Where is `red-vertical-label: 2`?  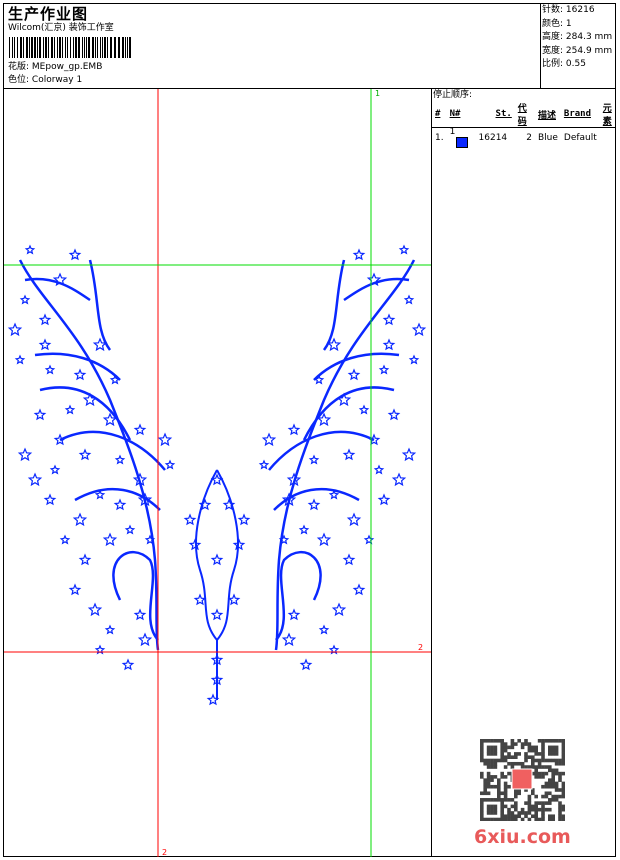 red-vertical-label: 2 is located at coordinates (164, 852).